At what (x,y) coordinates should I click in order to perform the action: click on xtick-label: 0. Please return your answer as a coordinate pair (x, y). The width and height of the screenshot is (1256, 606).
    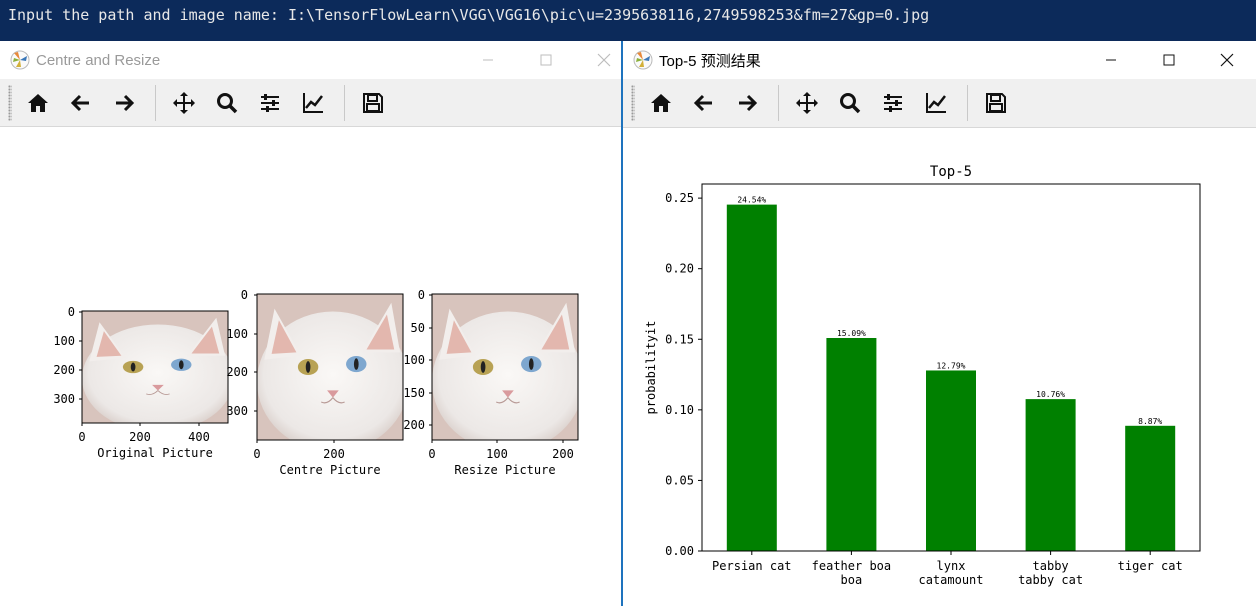
    Looking at the image, I should click on (256, 454).